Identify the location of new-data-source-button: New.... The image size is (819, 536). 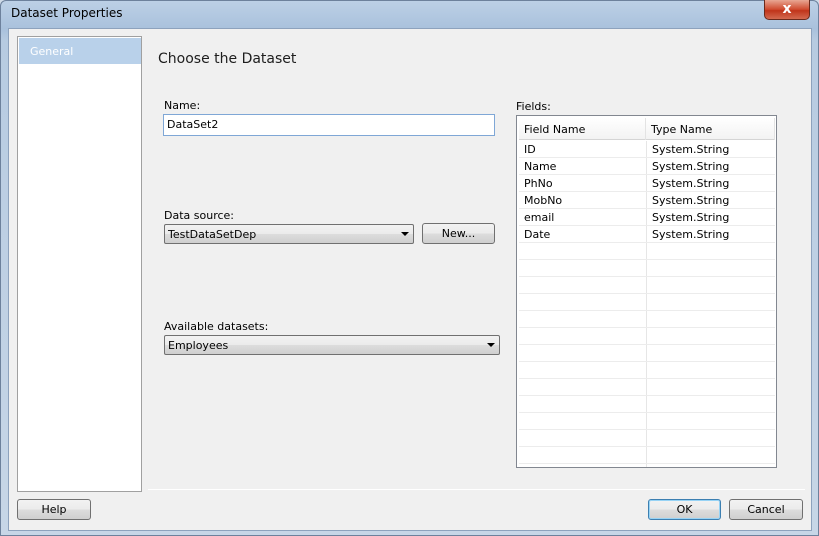
(458, 233).